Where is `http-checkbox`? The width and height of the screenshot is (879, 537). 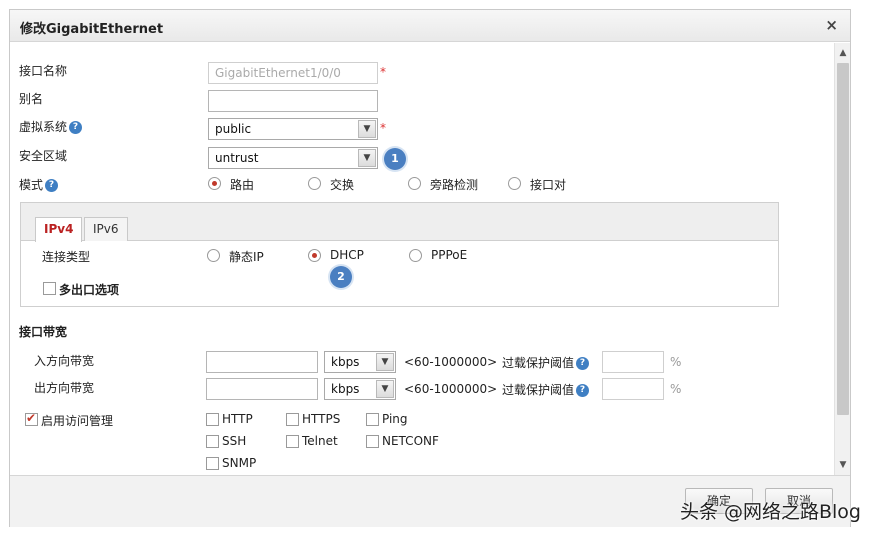 http-checkbox is located at coordinates (212, 419).